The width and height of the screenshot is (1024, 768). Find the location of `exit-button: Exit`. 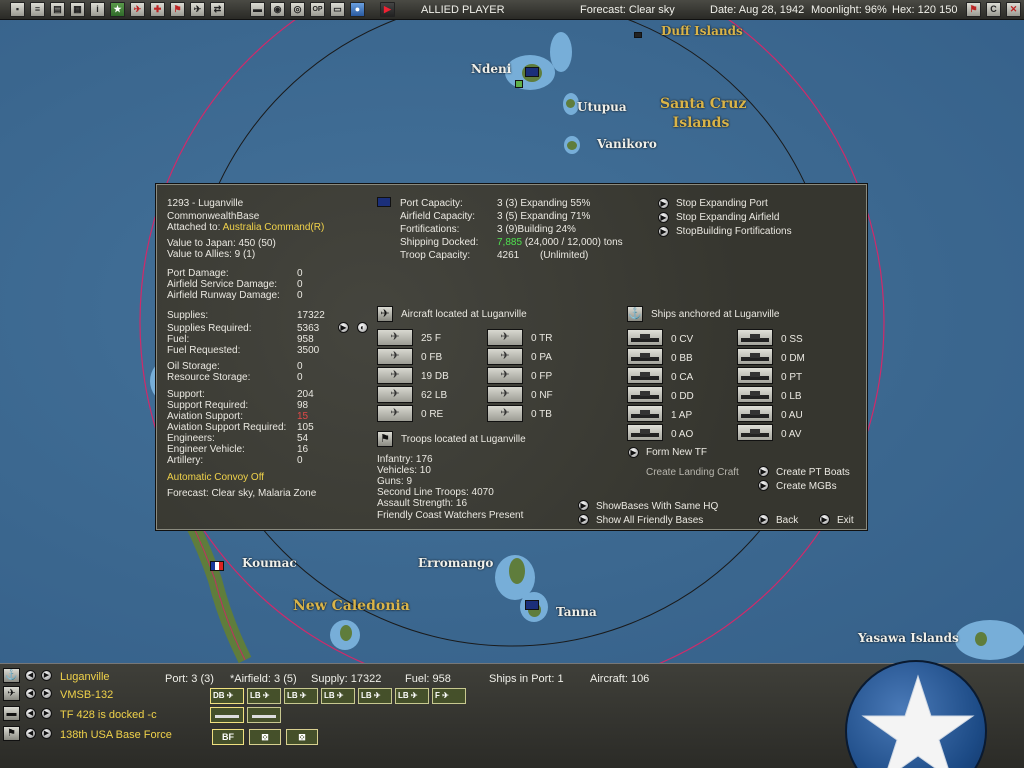

exit-button: Exit is located at coordinates (845, 520).